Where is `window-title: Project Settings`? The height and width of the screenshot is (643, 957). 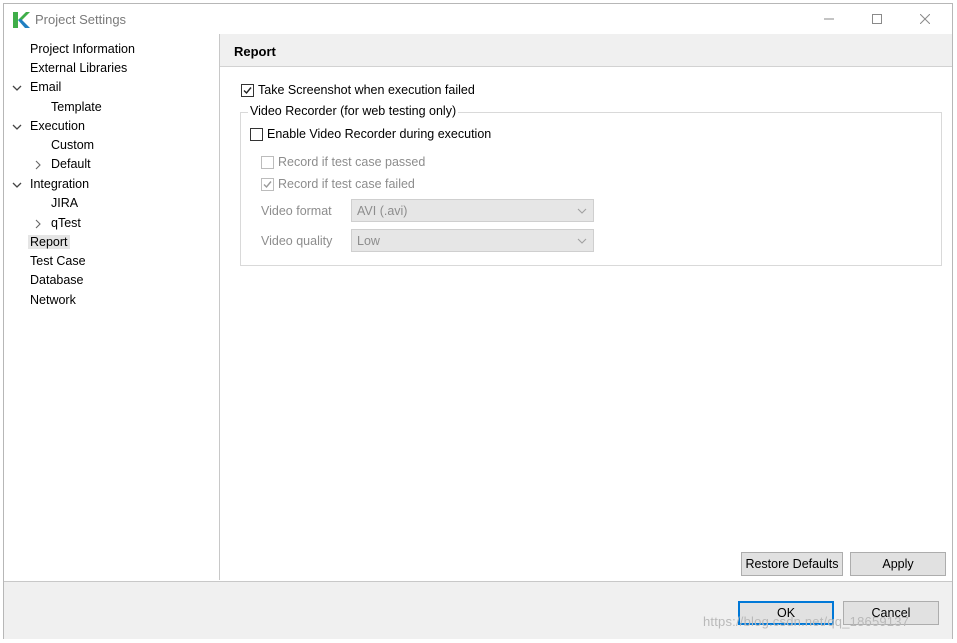 window-title: Project Settings is located at coordinates (81, 19).